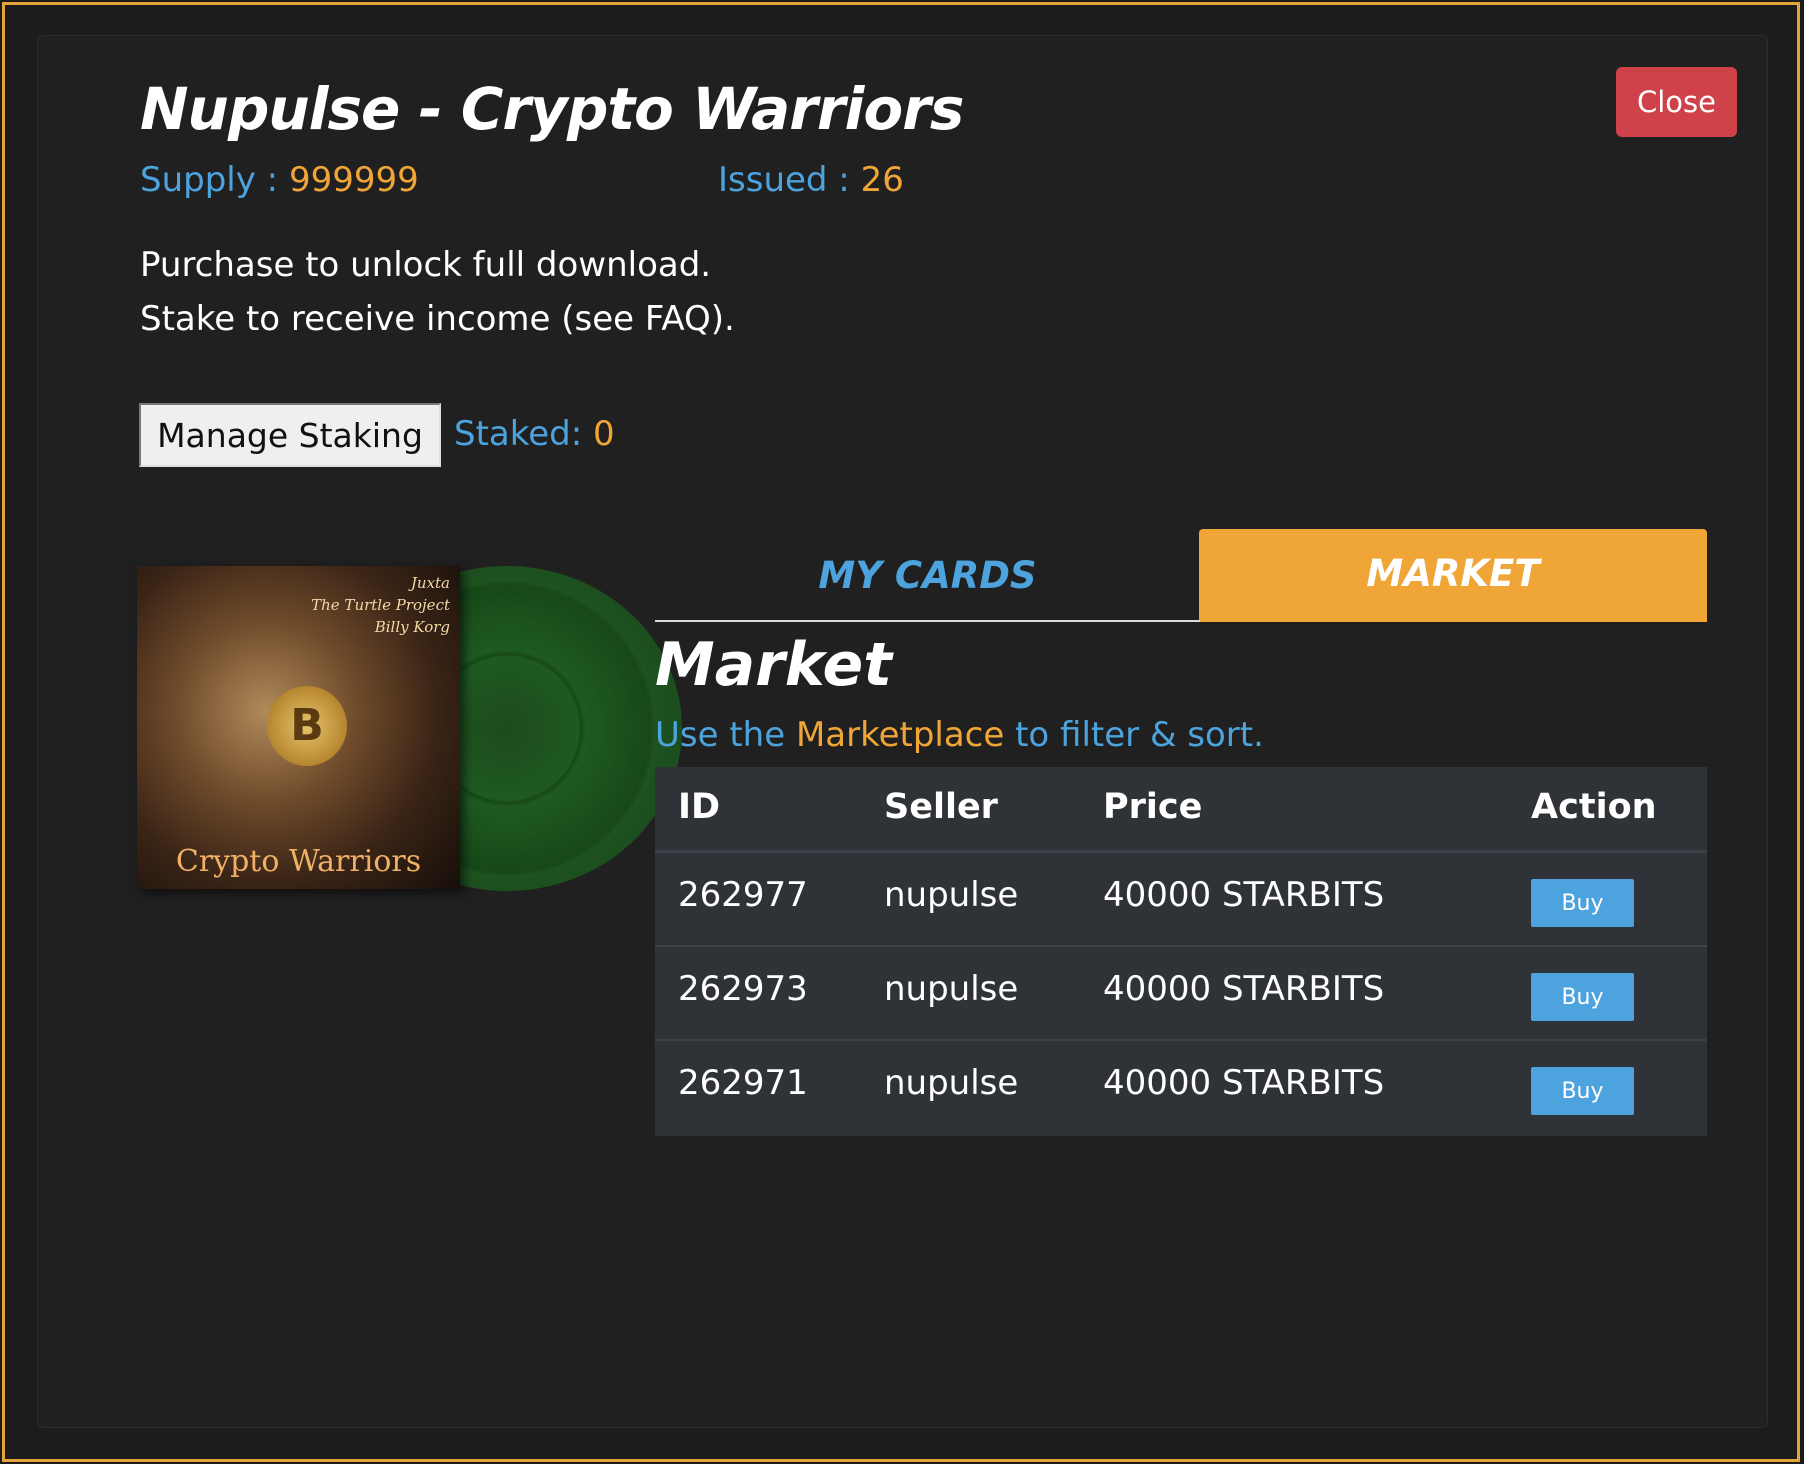 Image resolution: width=1804 pixels, height=1464 pixels. Describe the element at coordinates (1594, 807) in the screenshot. I see `column-header-action: Action` at that location.